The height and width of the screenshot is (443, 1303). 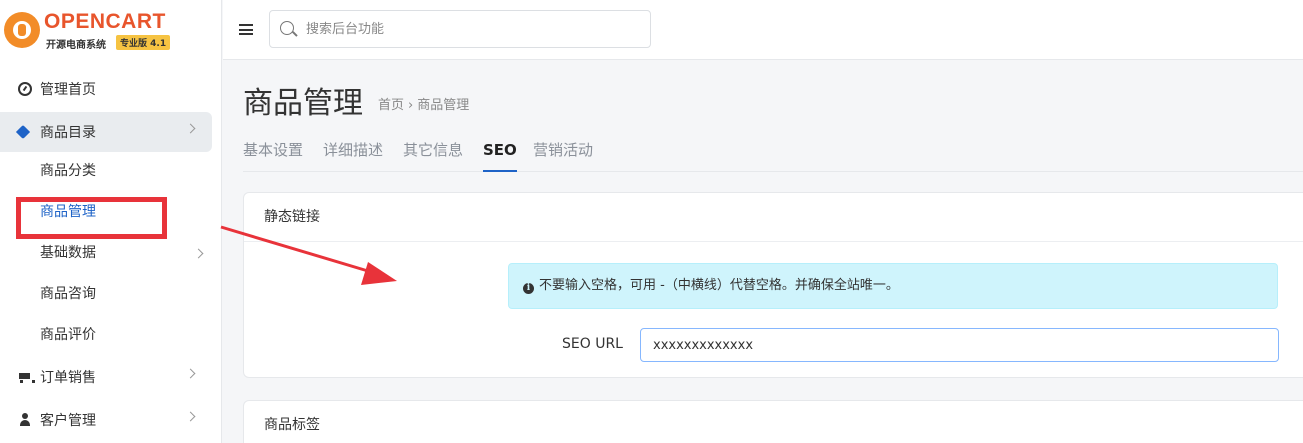 What do you see at coordinates (500, 156) in the screenshot?
I see `tab-seo: SEO` at bounding box center [500, 156].